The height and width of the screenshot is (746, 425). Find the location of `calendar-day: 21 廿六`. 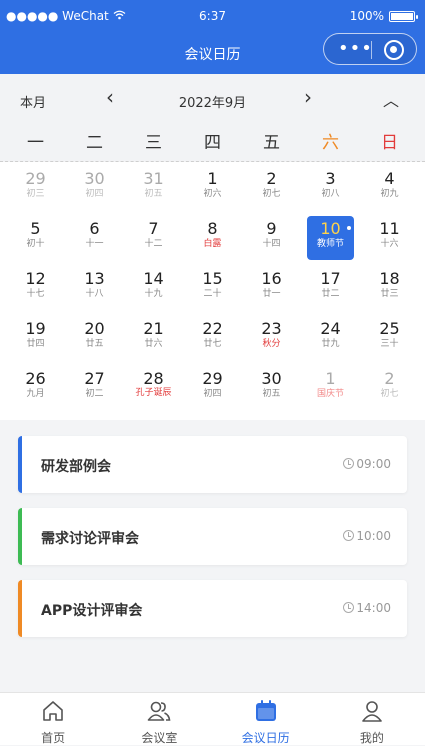

calendar-day: 21 廿六 is located at coordinates (153, 338).